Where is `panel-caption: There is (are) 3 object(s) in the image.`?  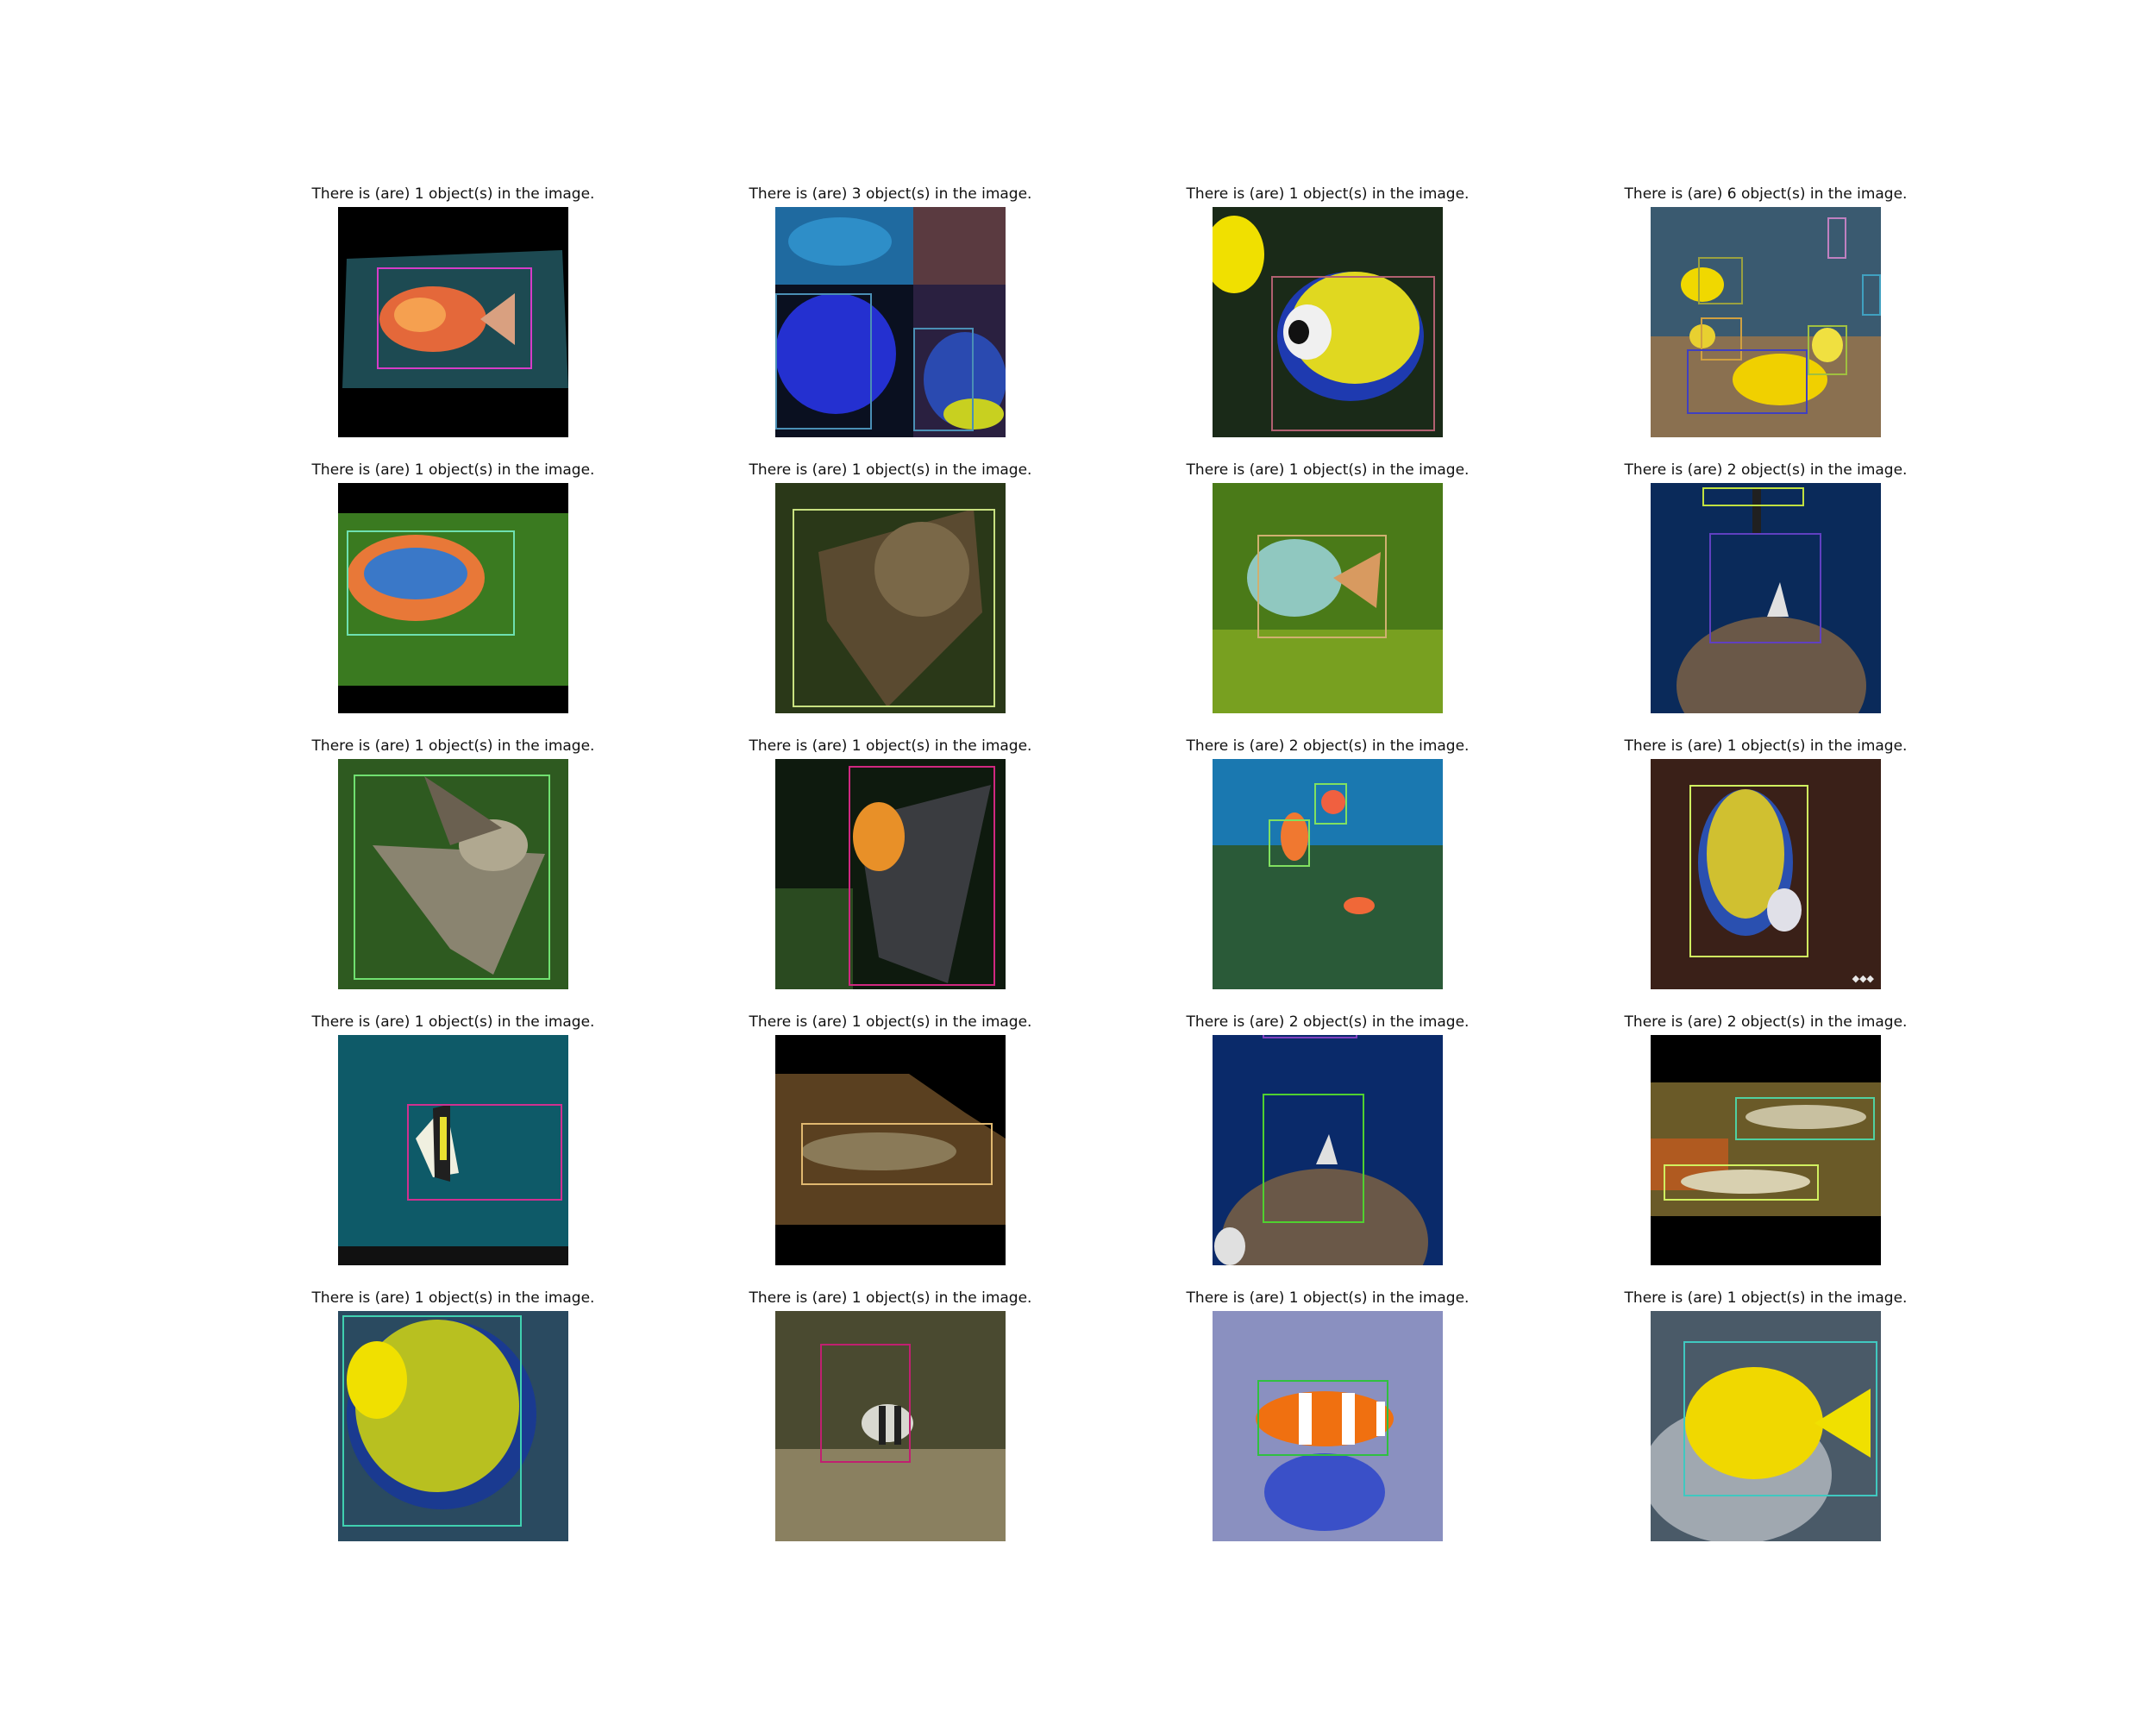 panel-caption: There is (are) 3 object(s) in the image. is located at coordinates (890, 194).